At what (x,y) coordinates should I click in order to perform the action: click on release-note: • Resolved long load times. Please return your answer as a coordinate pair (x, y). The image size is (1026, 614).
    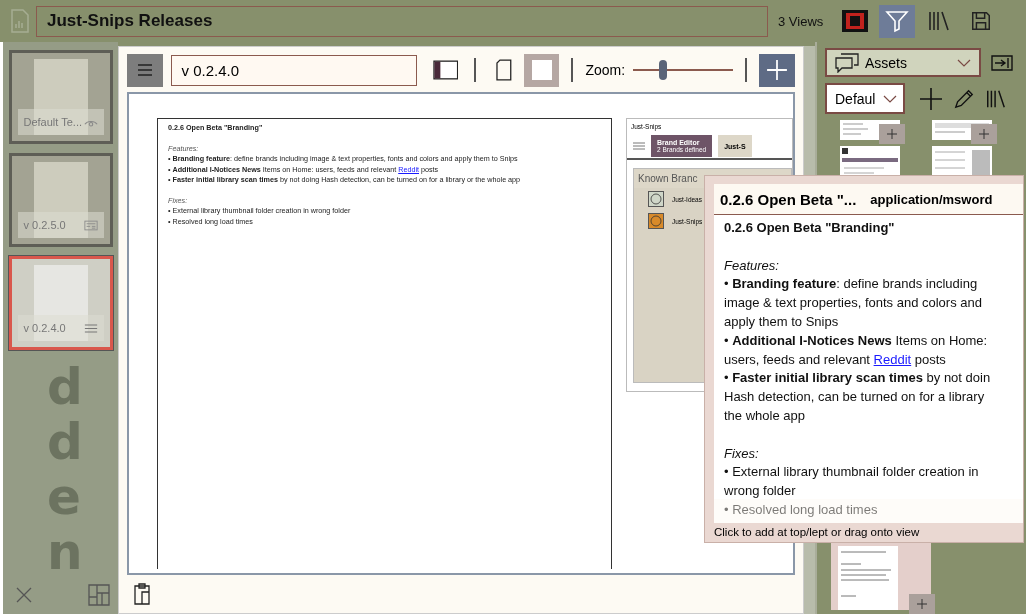
    Looking at the image, I should click on (801, 509).